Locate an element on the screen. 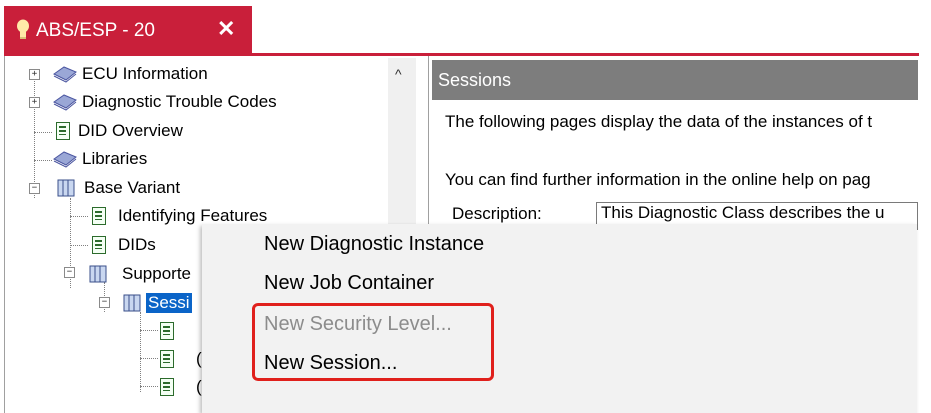 This screenshot has width=931, height=413. tree-item-label: Sessi is located at coordinates (169, 303).